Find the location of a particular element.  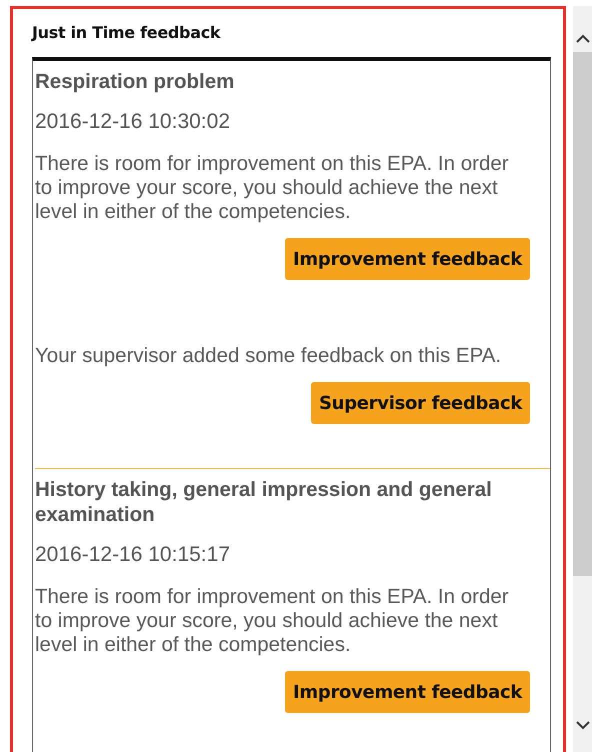

entry-timestamp: 2016-12-16 10:15:17 is located at coordinates (133, 555).